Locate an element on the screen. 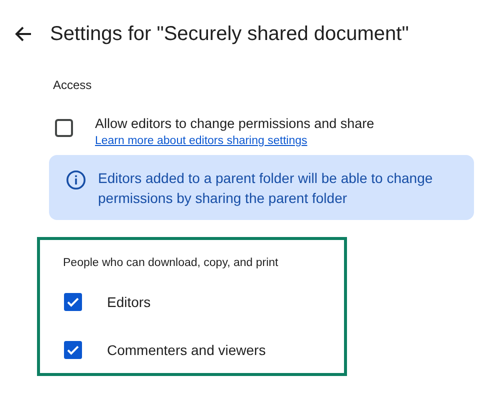  checkbox-label: Editors is located at coordinates (129, 302).